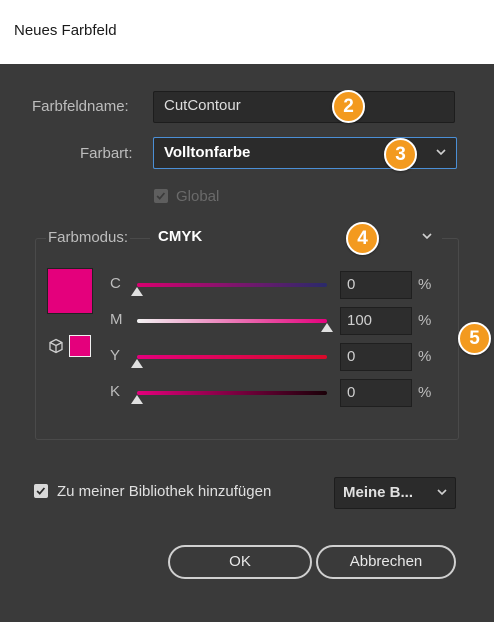  What do you see at coordinates (106, 153) in the screenshot?
I see `type-label: Farbart:` at bounding box center [106, 153].